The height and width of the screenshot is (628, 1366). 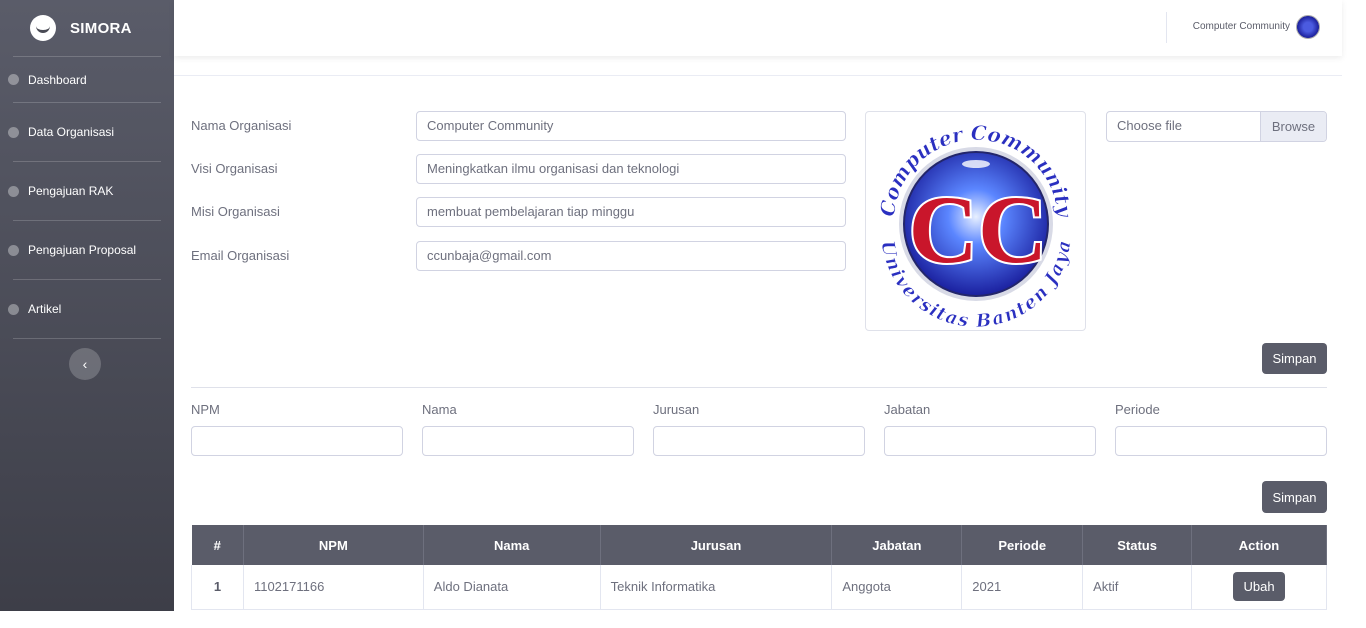 I want to click on avatar, so click(x=1308, y=27).